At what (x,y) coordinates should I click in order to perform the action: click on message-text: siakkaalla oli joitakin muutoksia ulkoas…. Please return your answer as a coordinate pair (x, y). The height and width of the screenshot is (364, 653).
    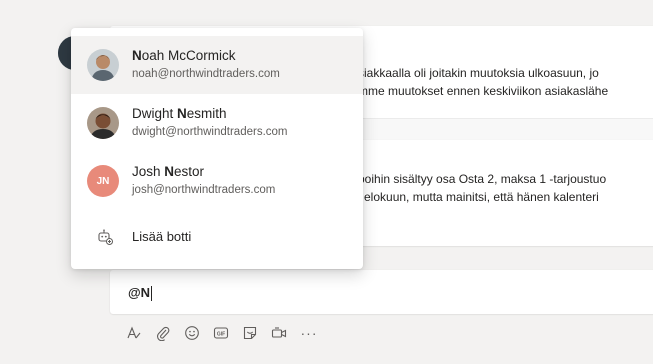
    Looking at the image, I should click on (478, 73).